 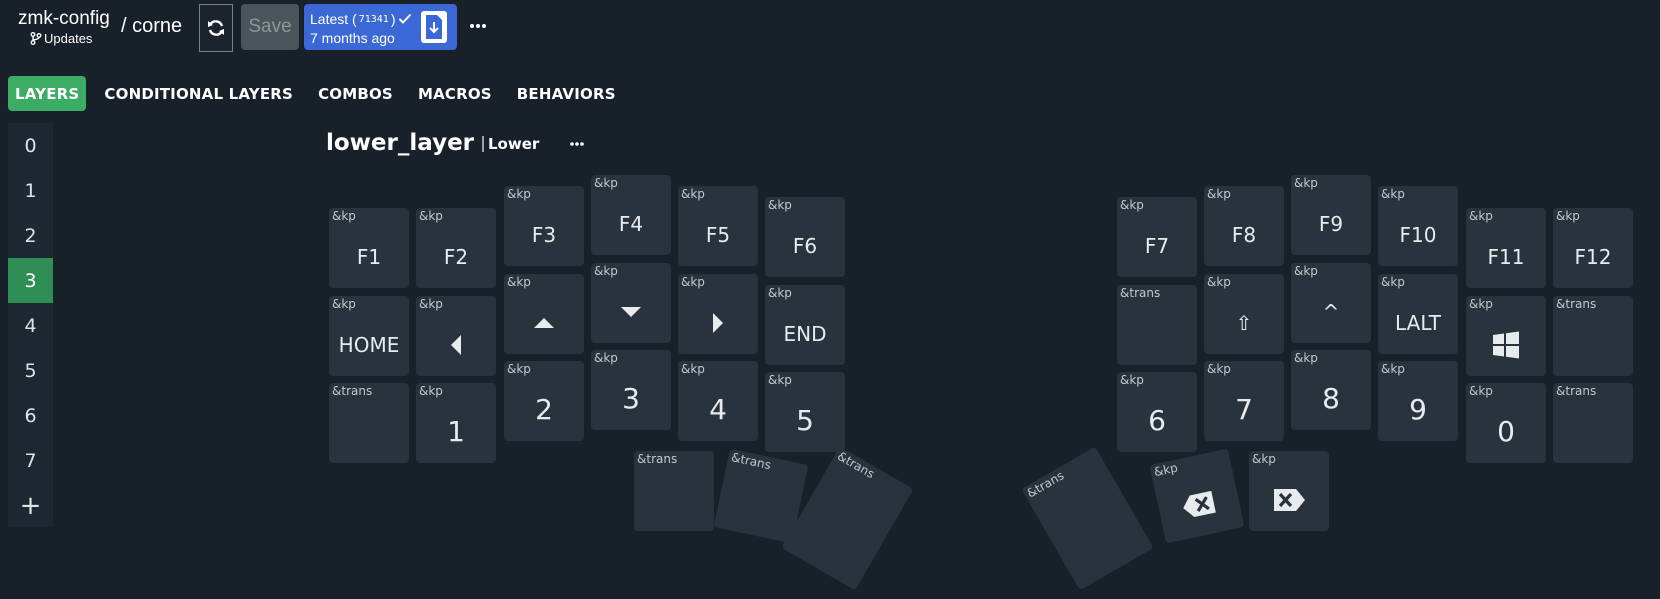 What do you see at coordinates (805, 420) in the screenshot?
I see `key-param: 5` at bounding box center [805, 420].